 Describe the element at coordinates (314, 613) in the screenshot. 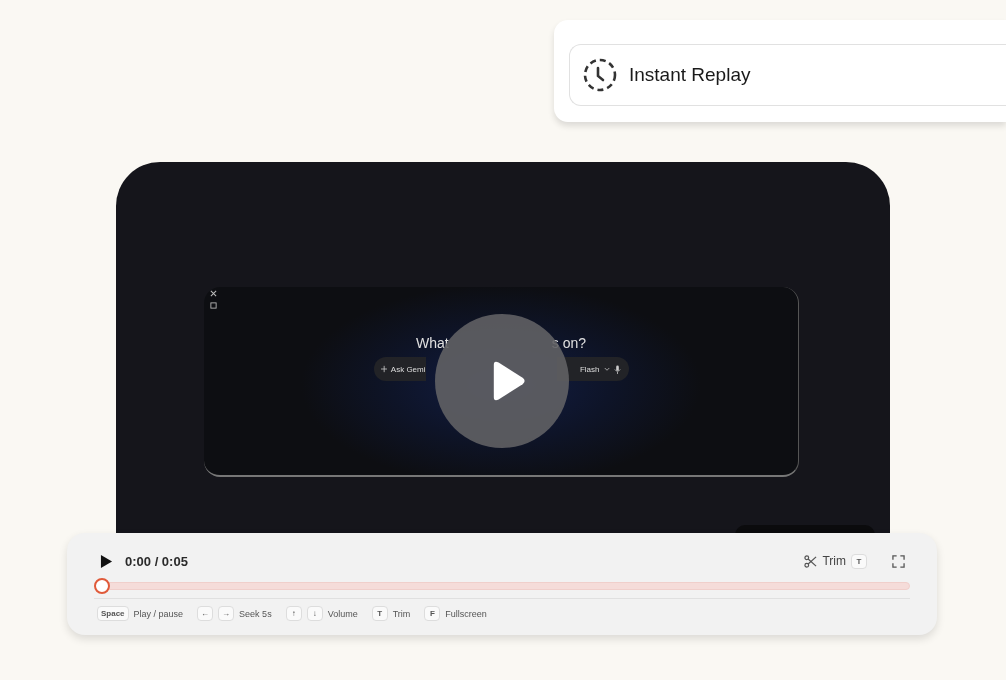

I see `key-hint: ↓` at that location.